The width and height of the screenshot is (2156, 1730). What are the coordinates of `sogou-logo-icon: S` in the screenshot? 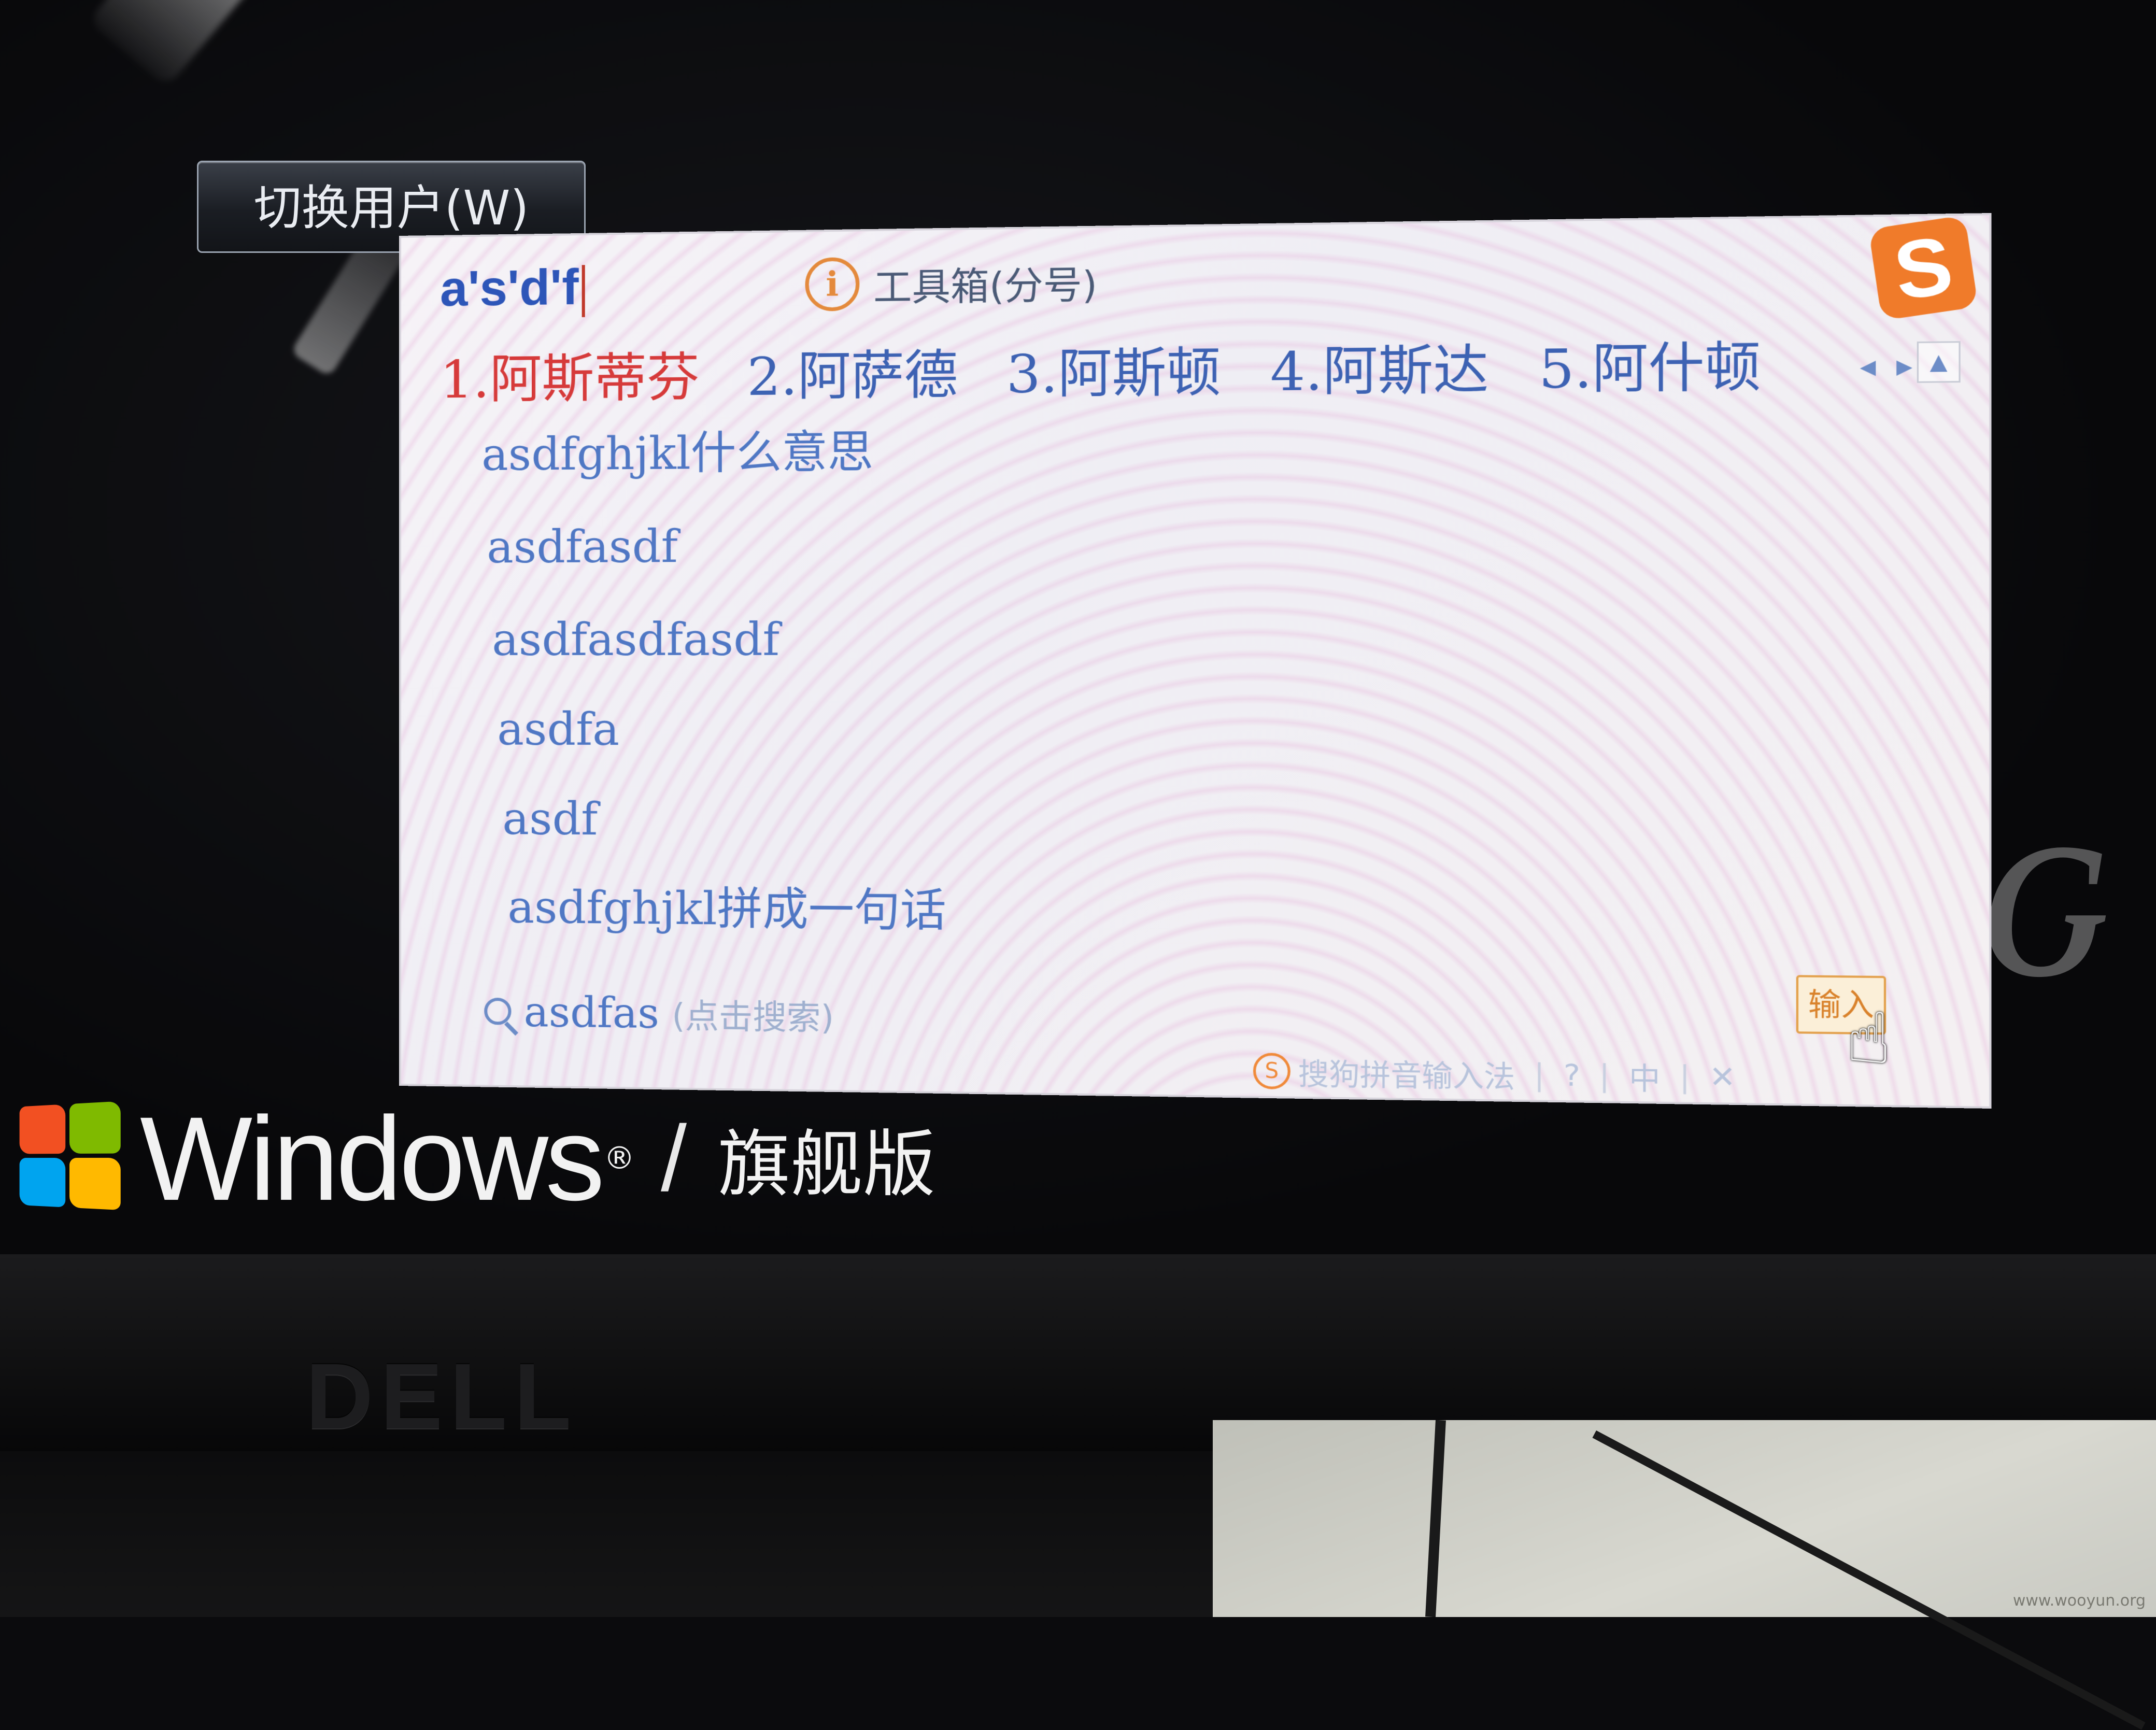 It's located at (1924, 268).